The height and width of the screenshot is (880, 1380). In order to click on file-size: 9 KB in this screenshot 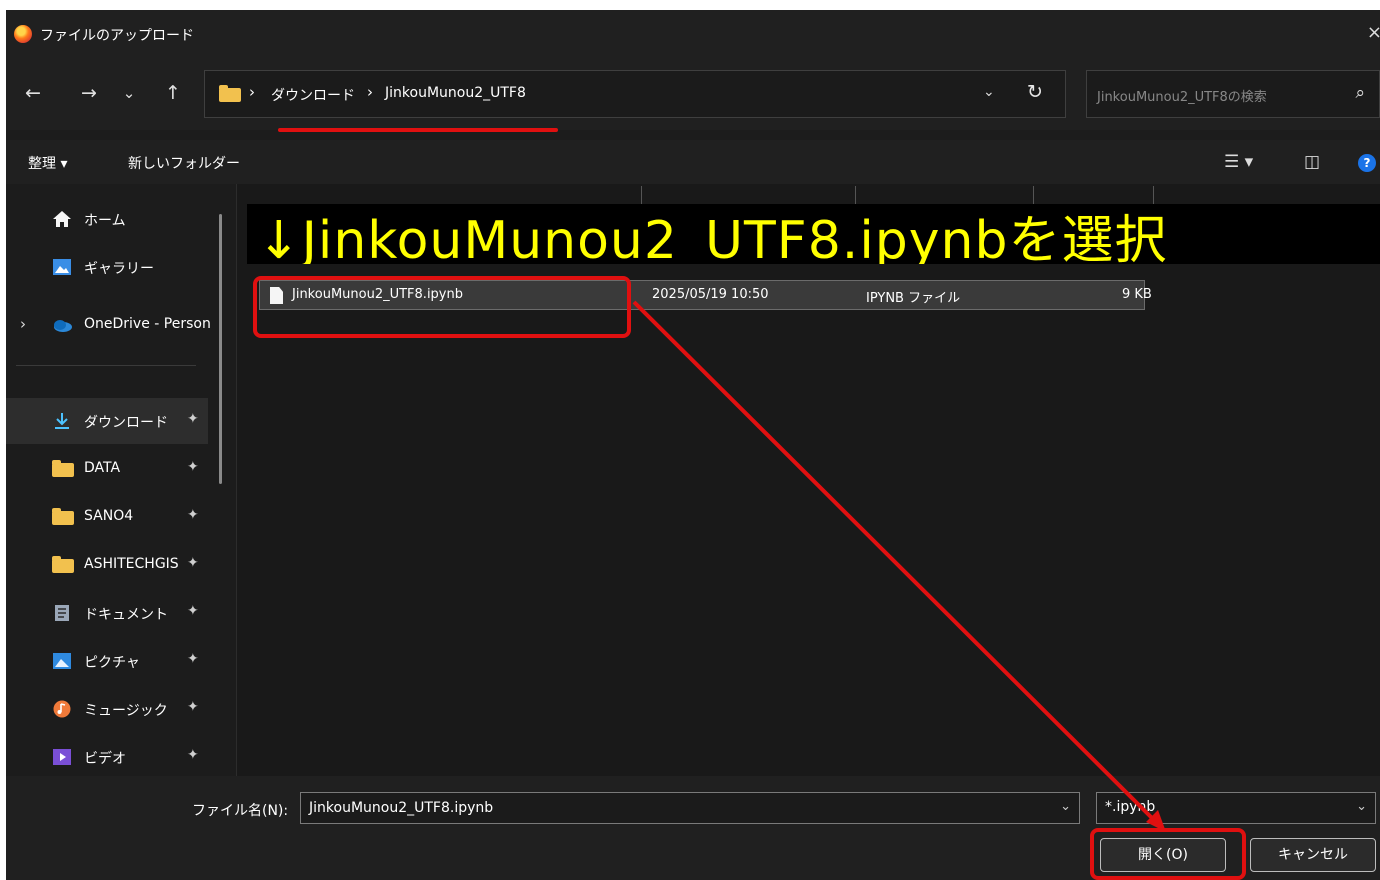, I will do `click(1137, 294)`.